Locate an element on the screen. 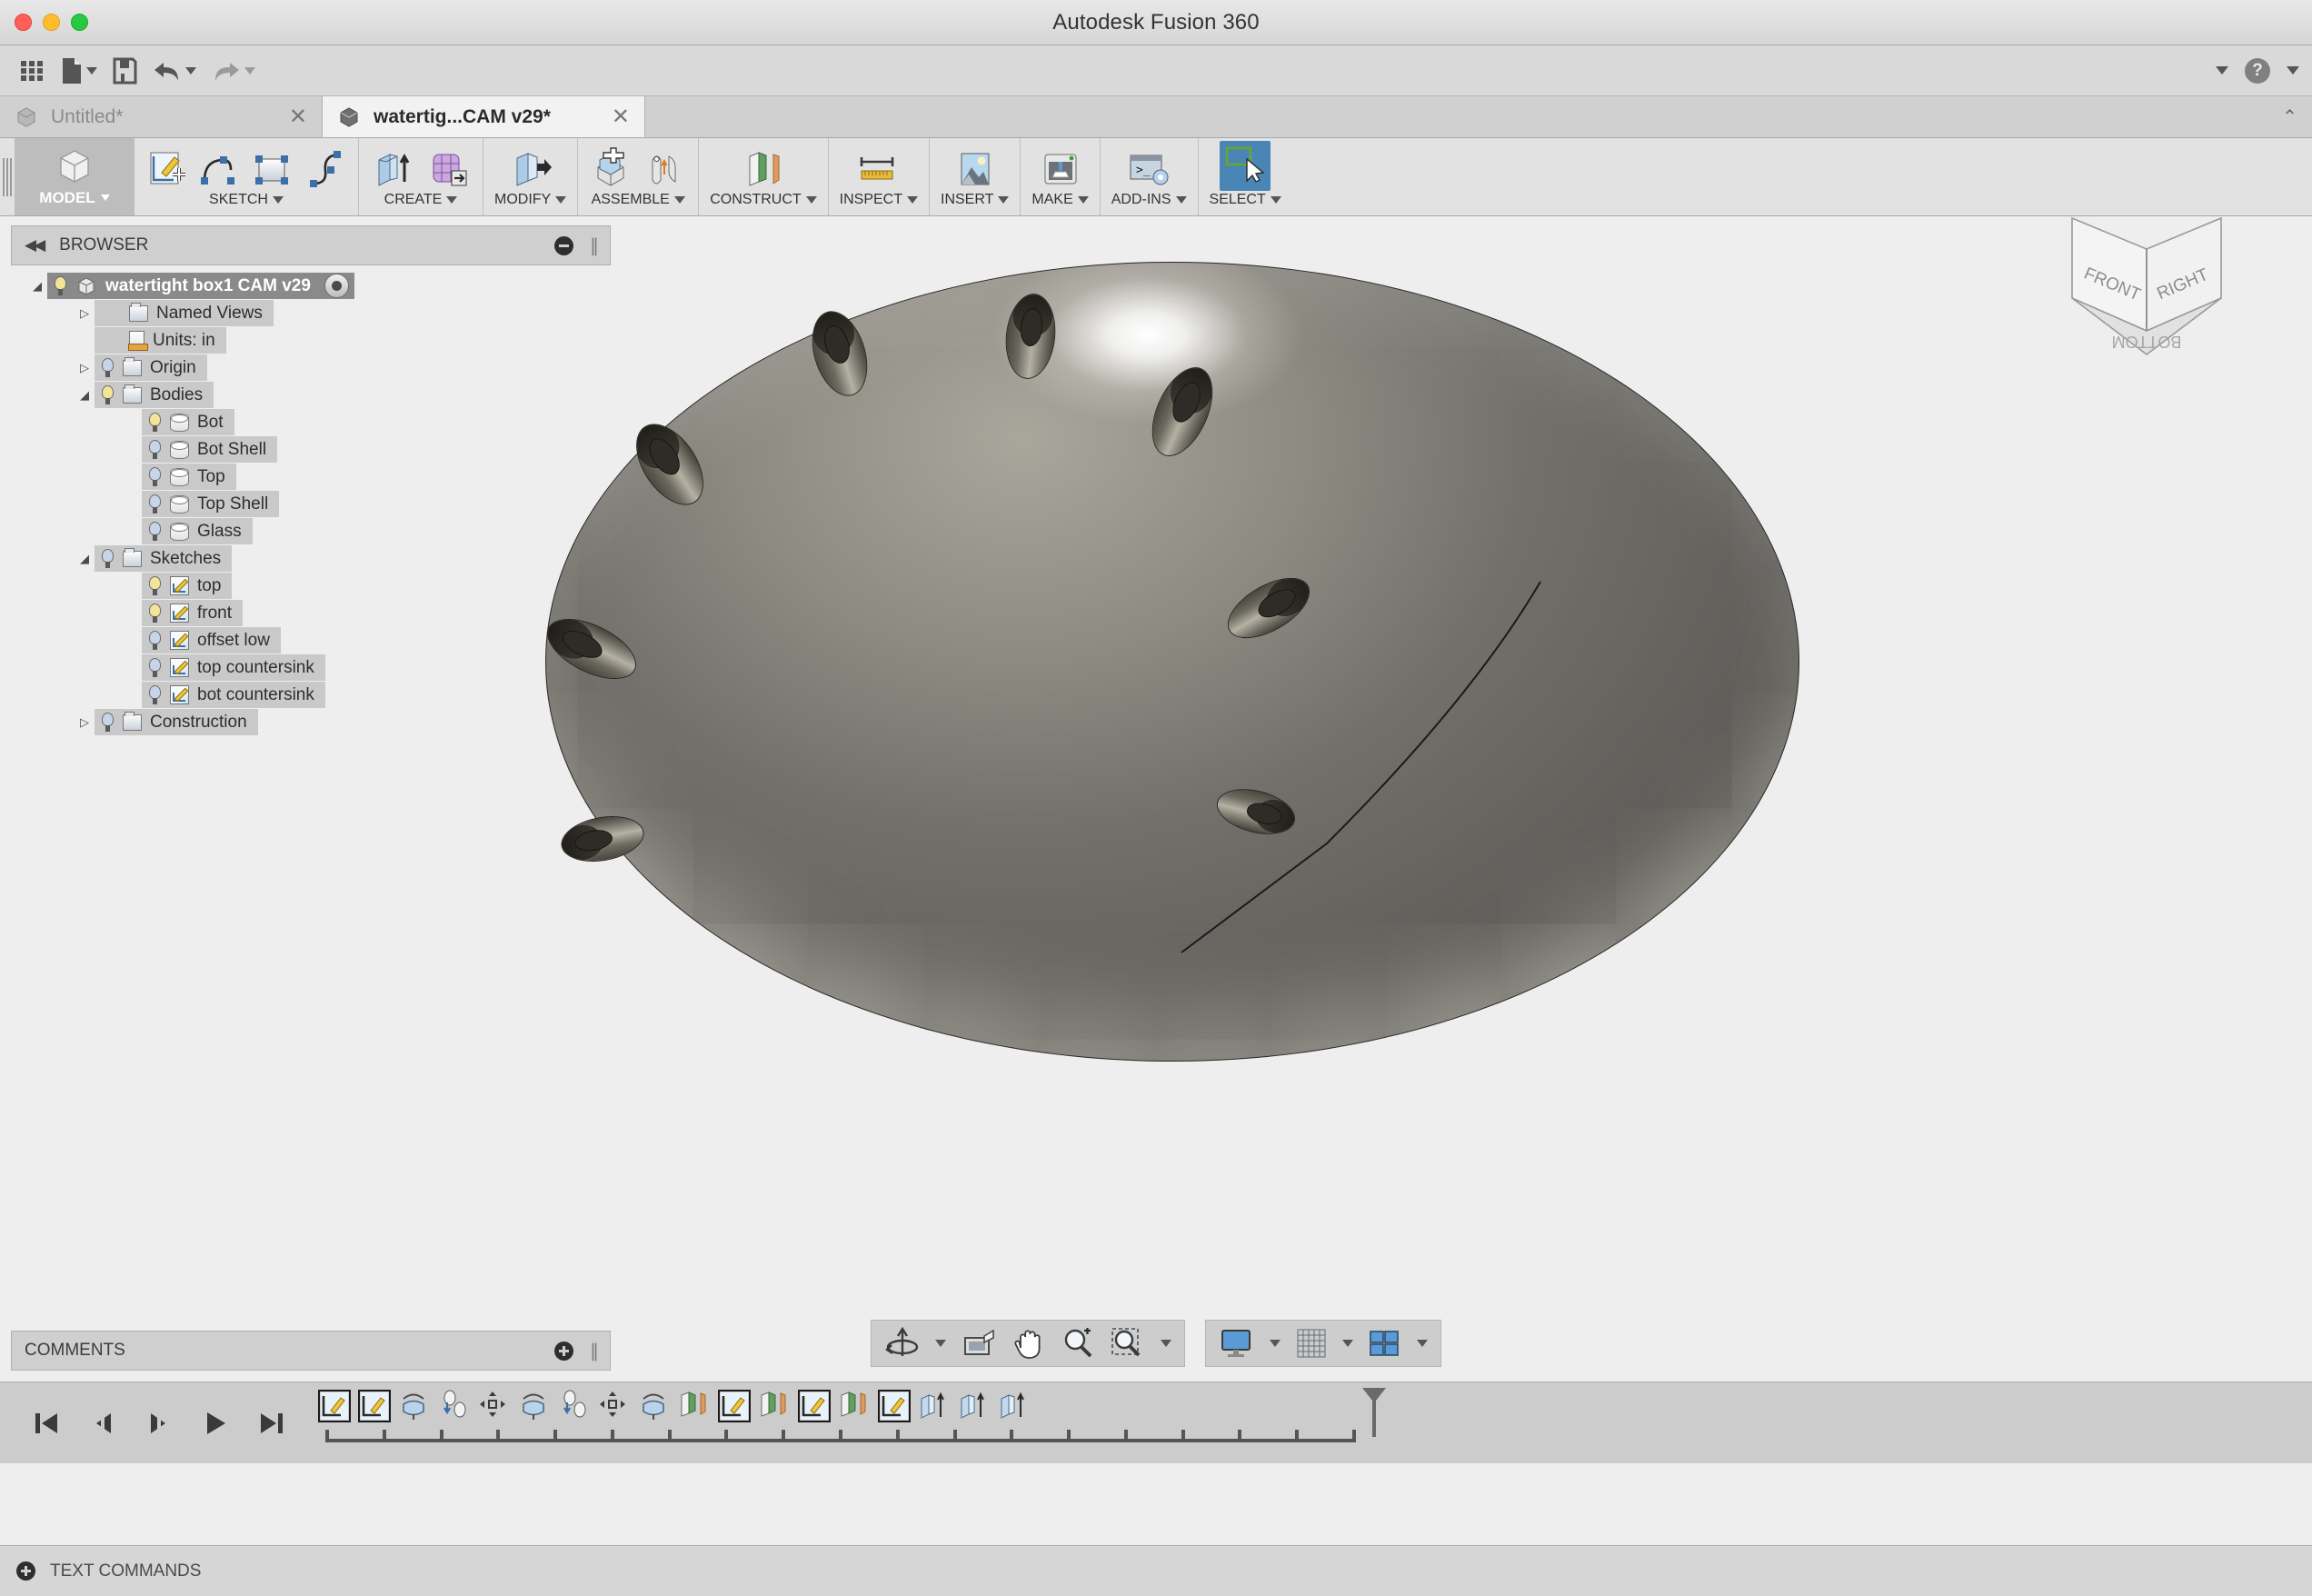 The width and height of the screenshot is (2312, 1596). browser-tree-item: ▷ Named Views is located at coordinates (311, 313).